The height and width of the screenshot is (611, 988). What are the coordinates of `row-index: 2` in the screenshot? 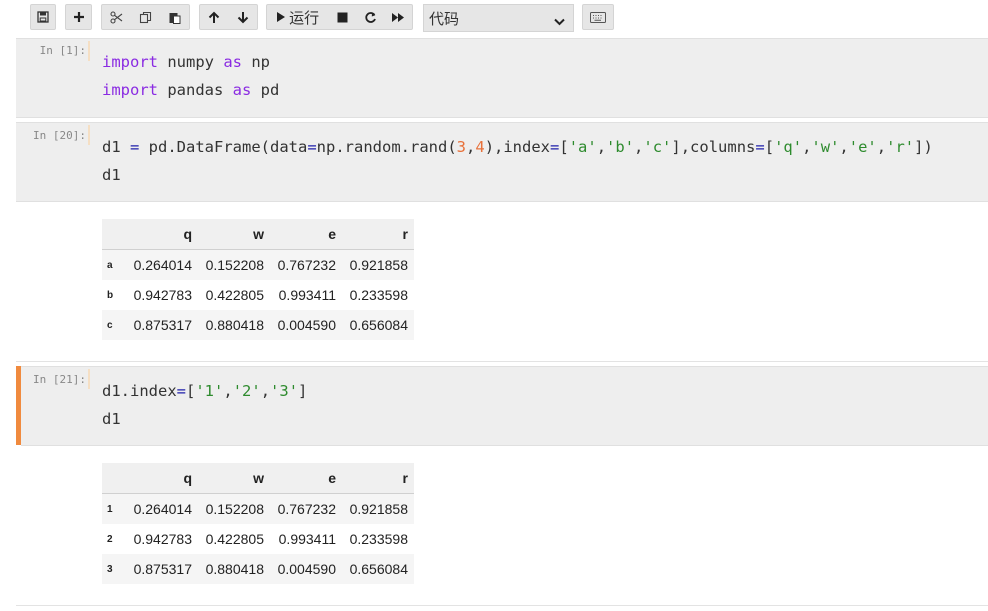 It's located at (110, 539).